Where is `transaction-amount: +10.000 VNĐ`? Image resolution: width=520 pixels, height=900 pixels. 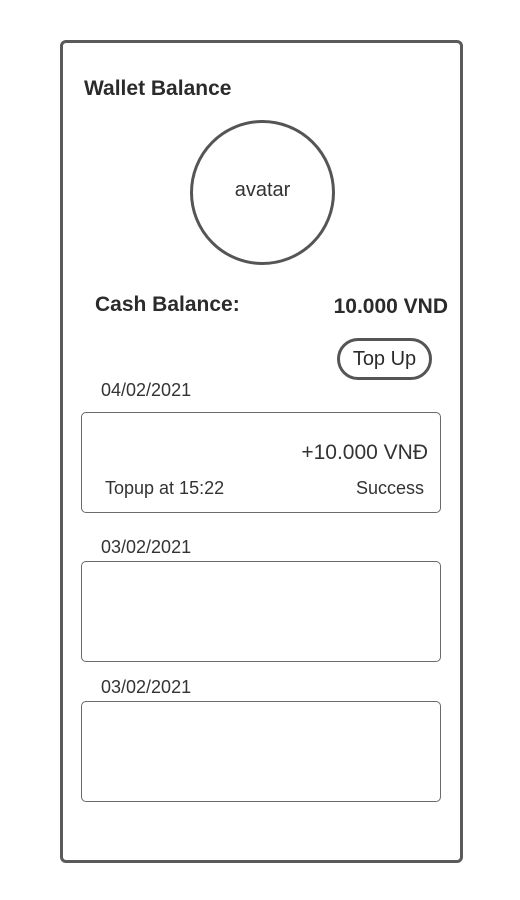
transaction-amount: +10.000 VNĐ is located at coordinates (364, 452).